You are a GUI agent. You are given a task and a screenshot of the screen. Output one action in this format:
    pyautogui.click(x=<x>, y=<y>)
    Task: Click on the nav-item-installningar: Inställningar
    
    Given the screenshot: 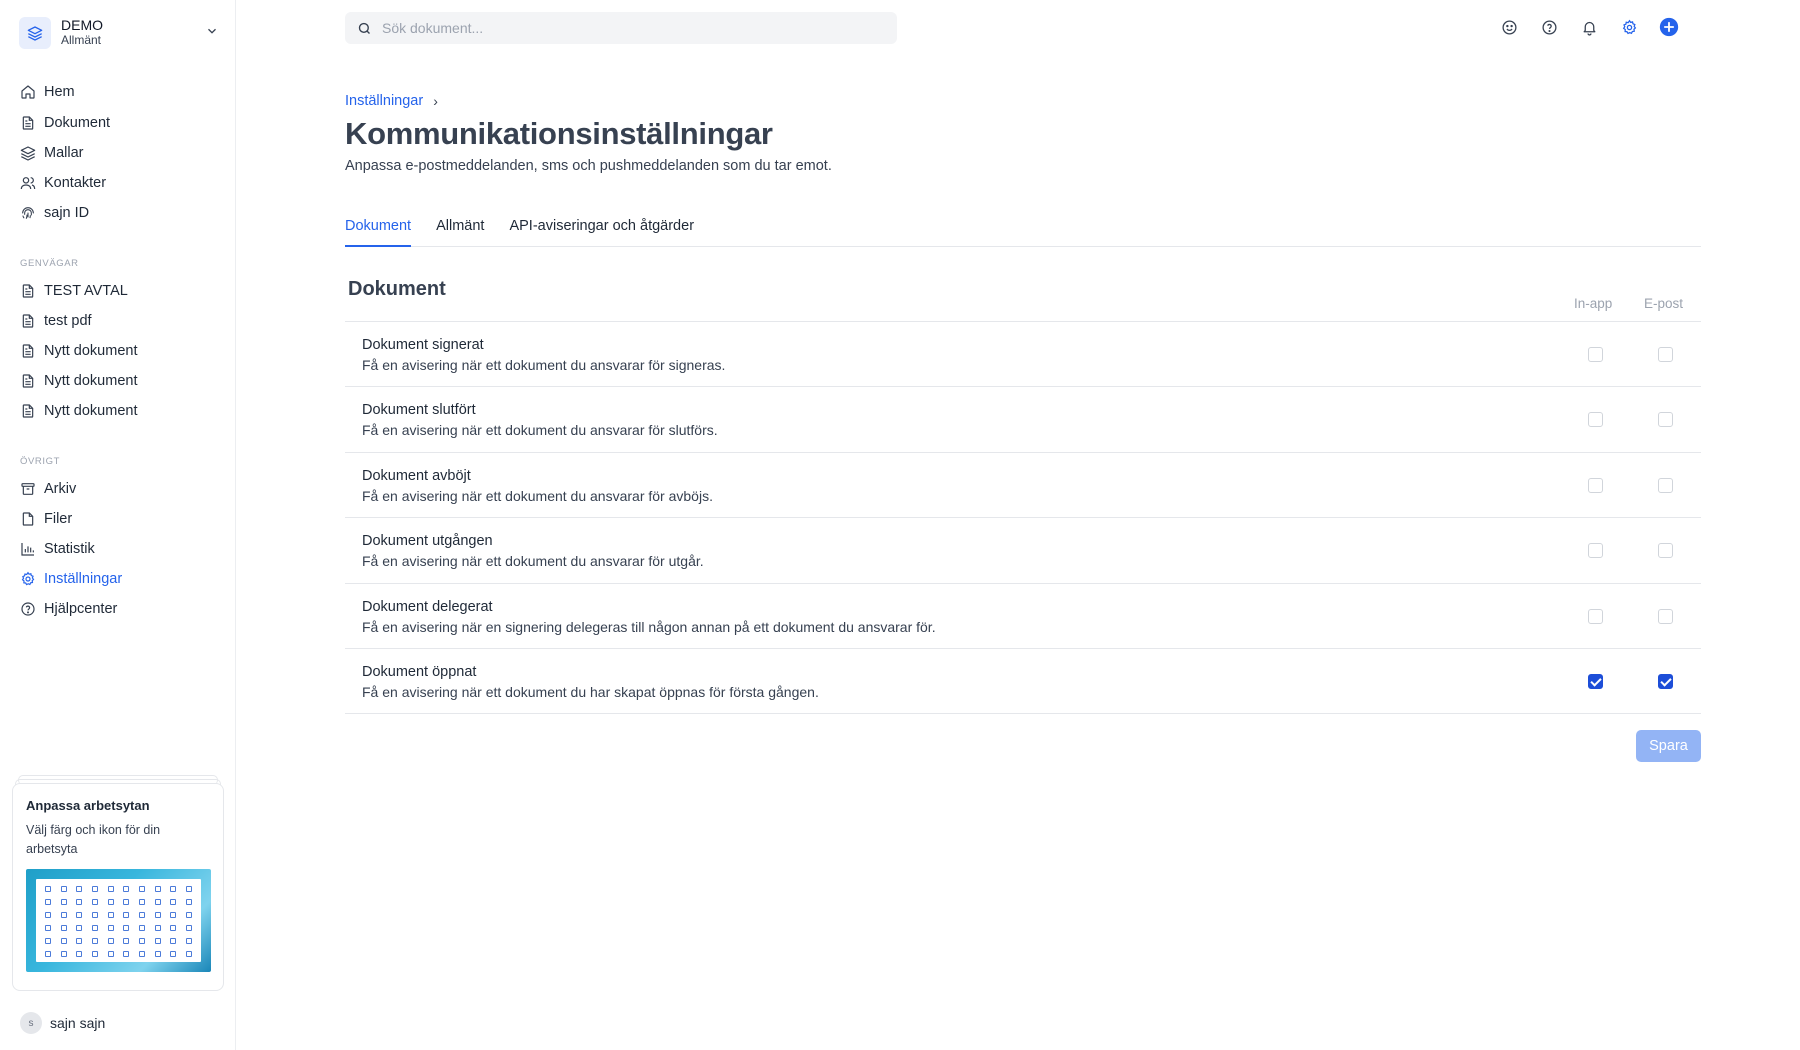 What is the action you would take?
    pyautogui.click(x=120, y=579)
    